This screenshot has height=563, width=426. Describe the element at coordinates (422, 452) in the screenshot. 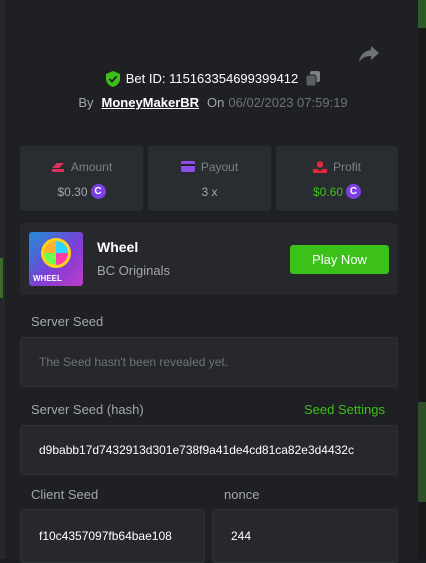

I see `right-background-accent-lower` at that location.